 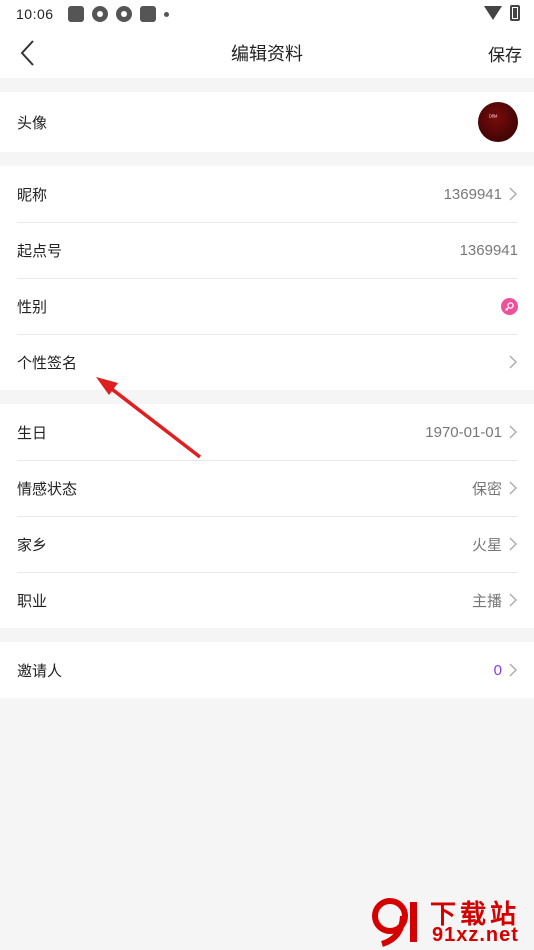 What do you see at coordinates (488, 250) in the screenshot?
I see `qidian-id-value: 1369941` at bounding box center [488, 250].